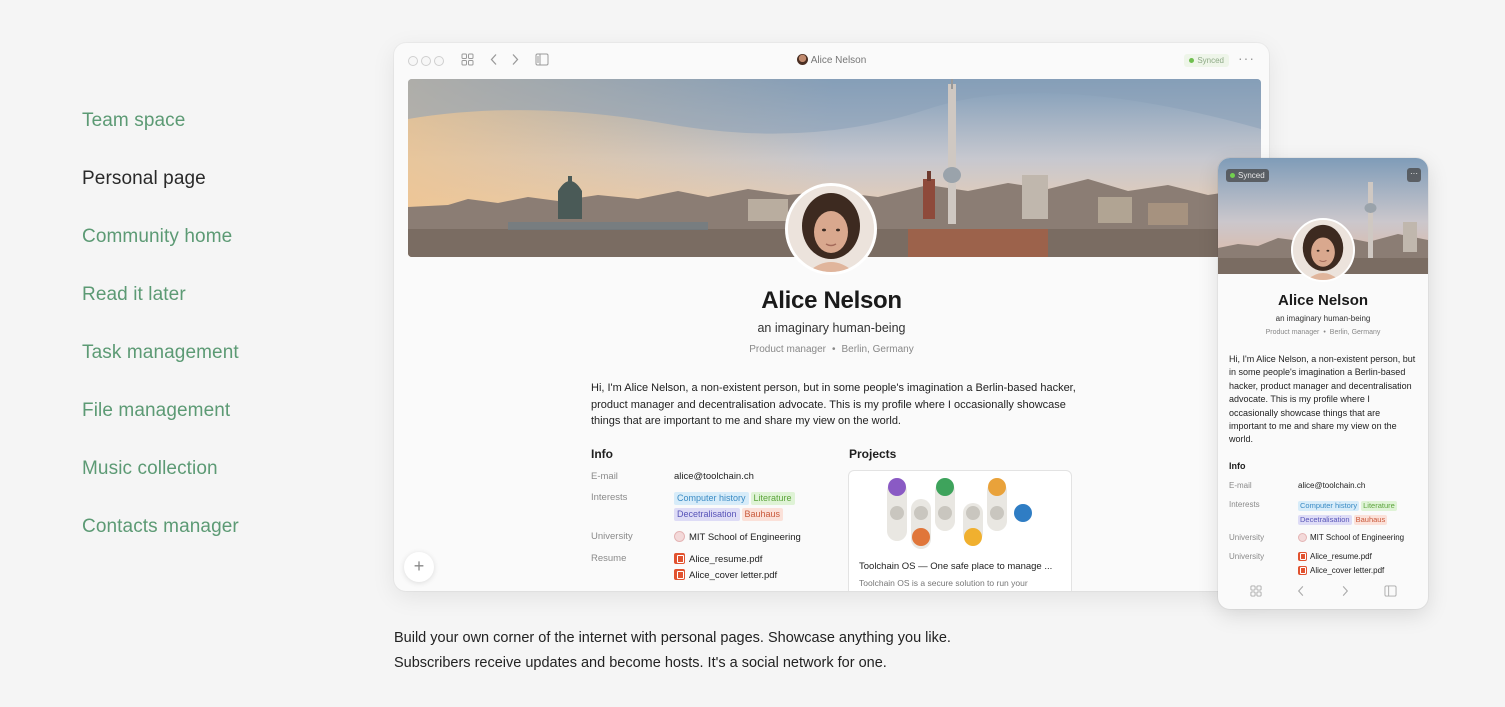 Image resolution: width=1505 pixels, height=707 pixels. What do you see at coordinates (1414, 175) in the screenshot?
I see `mobile-more-icon: ···` at bounding box center [1414, 175].